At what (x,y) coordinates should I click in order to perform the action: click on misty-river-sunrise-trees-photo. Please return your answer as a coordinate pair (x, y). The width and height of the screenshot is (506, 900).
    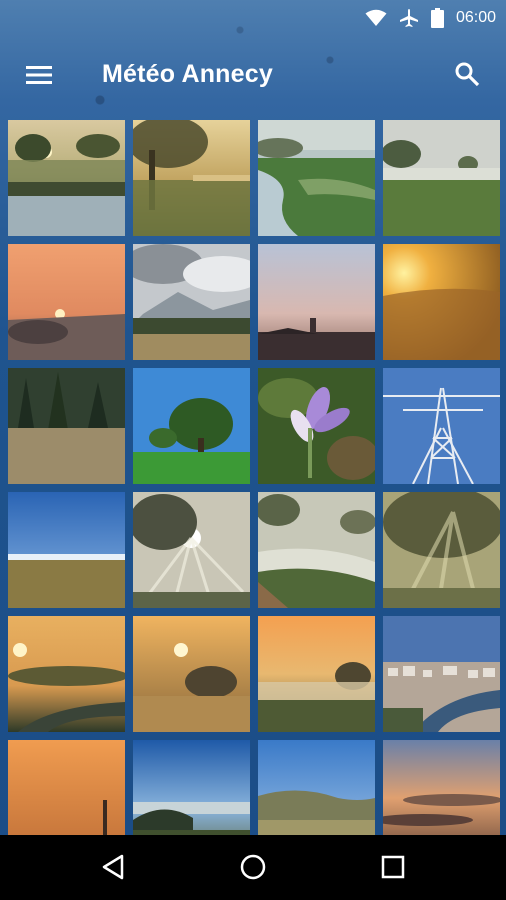
    Looking at the image, I should click on (66, 178).